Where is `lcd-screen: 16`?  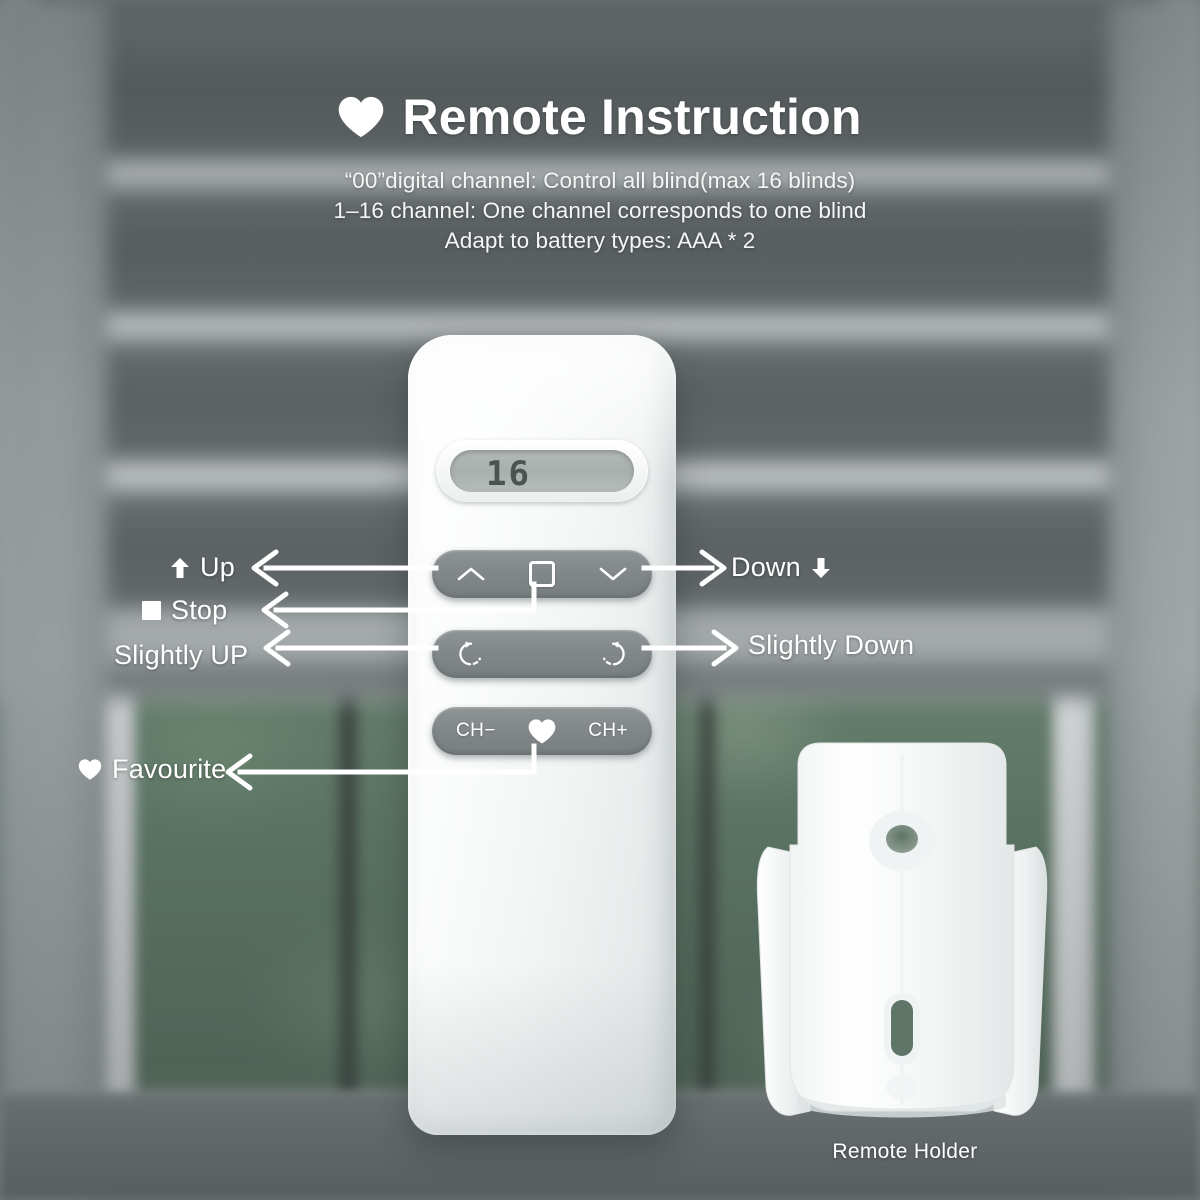 lcd-screen: 16 is located at coordinates (542, 471).